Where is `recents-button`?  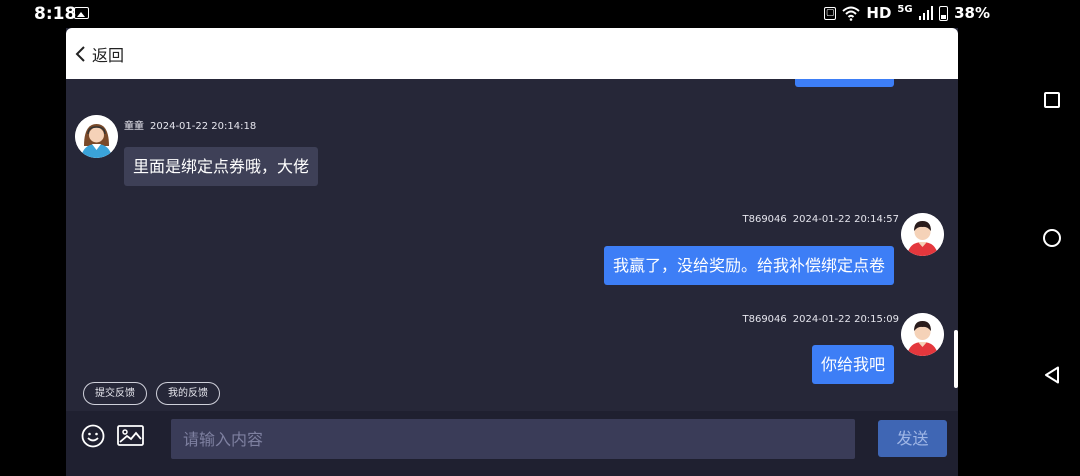
recents-button is located at coordinates (1052, 100).